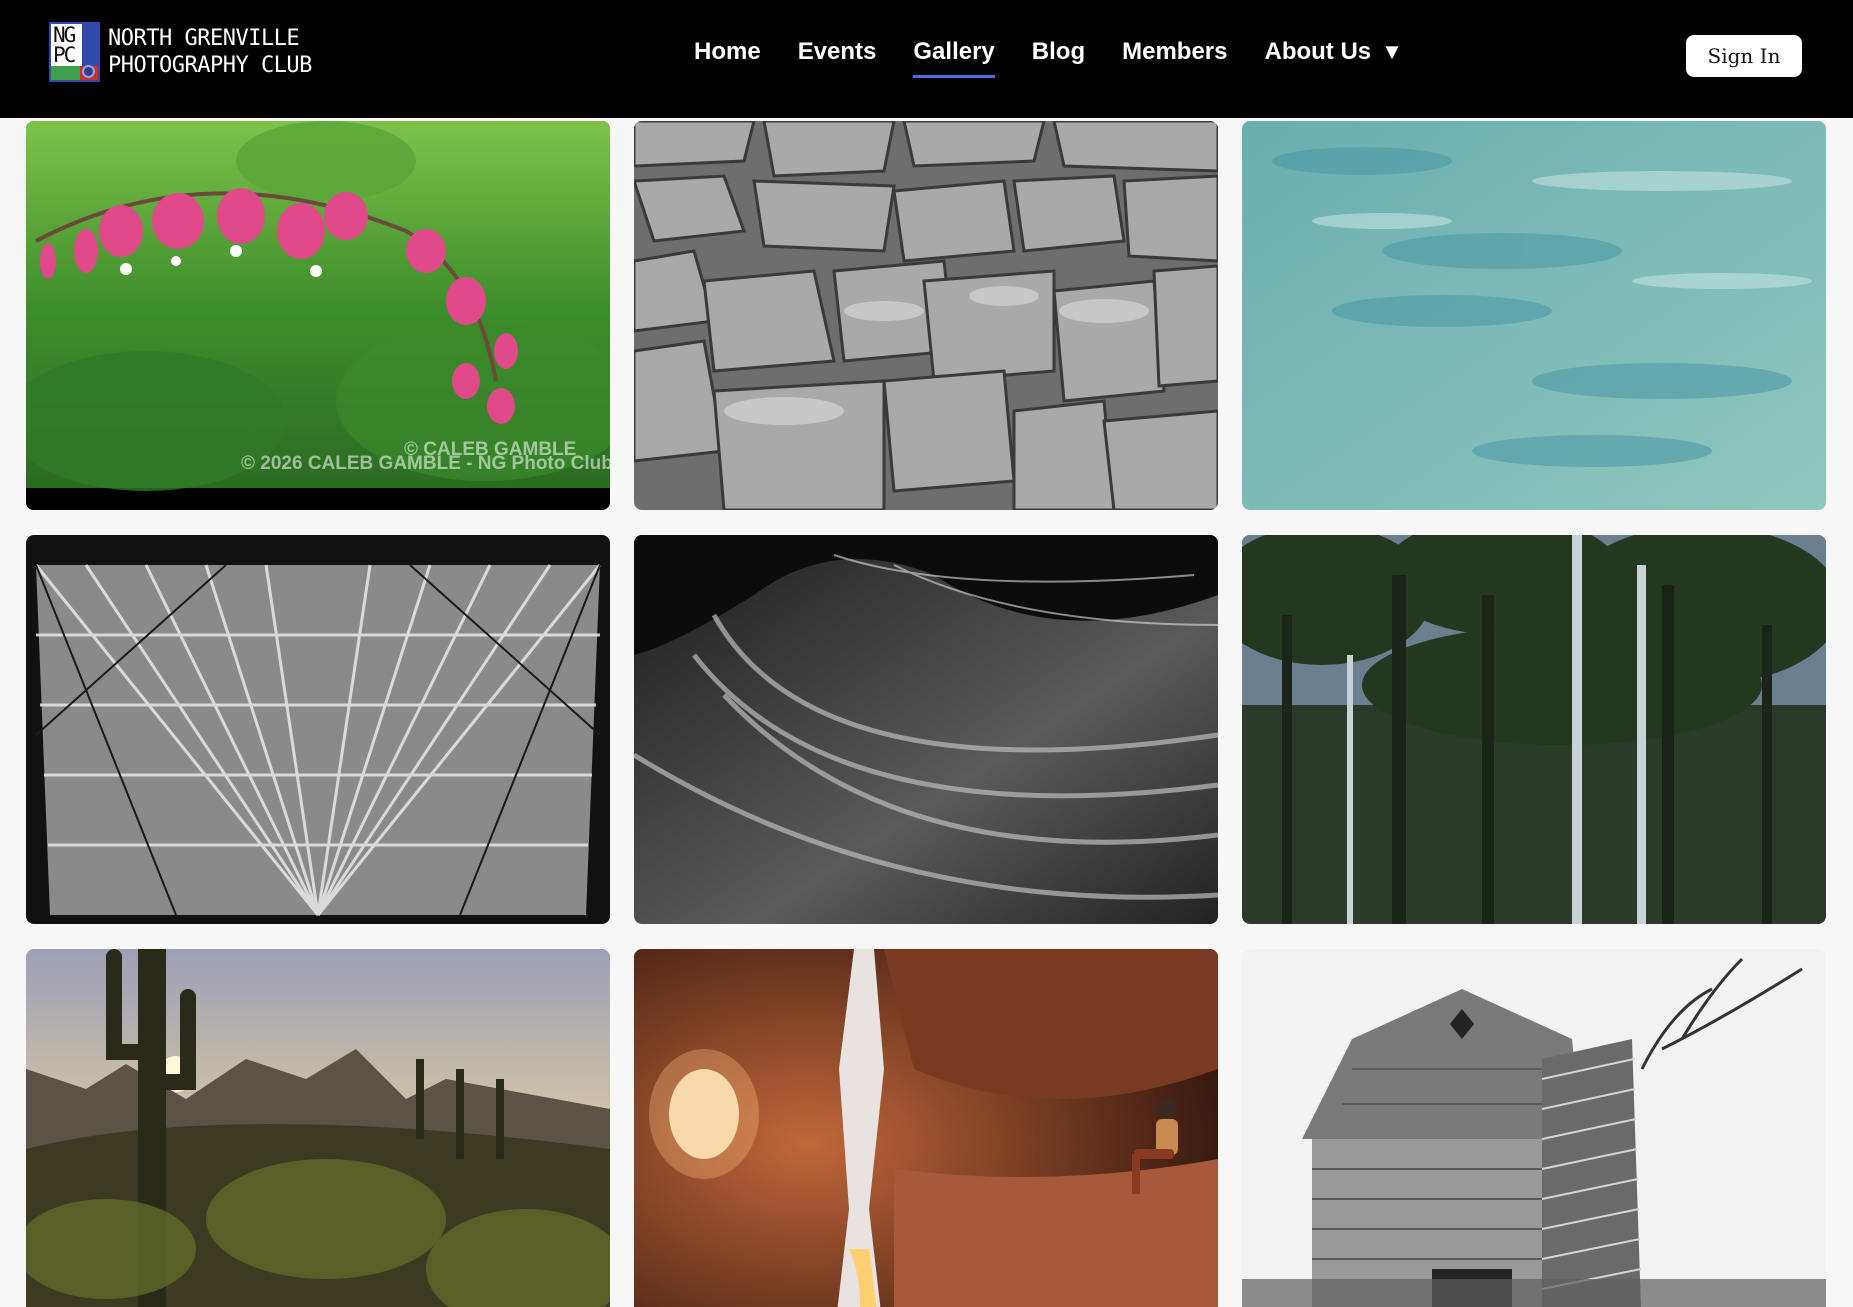  I want to click on basalt-image, so click(926, 315).